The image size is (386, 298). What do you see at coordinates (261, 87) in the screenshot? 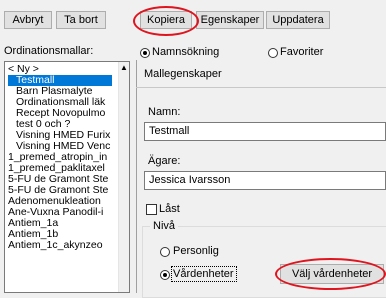
I see `divider` at bounding box center [261, 87].